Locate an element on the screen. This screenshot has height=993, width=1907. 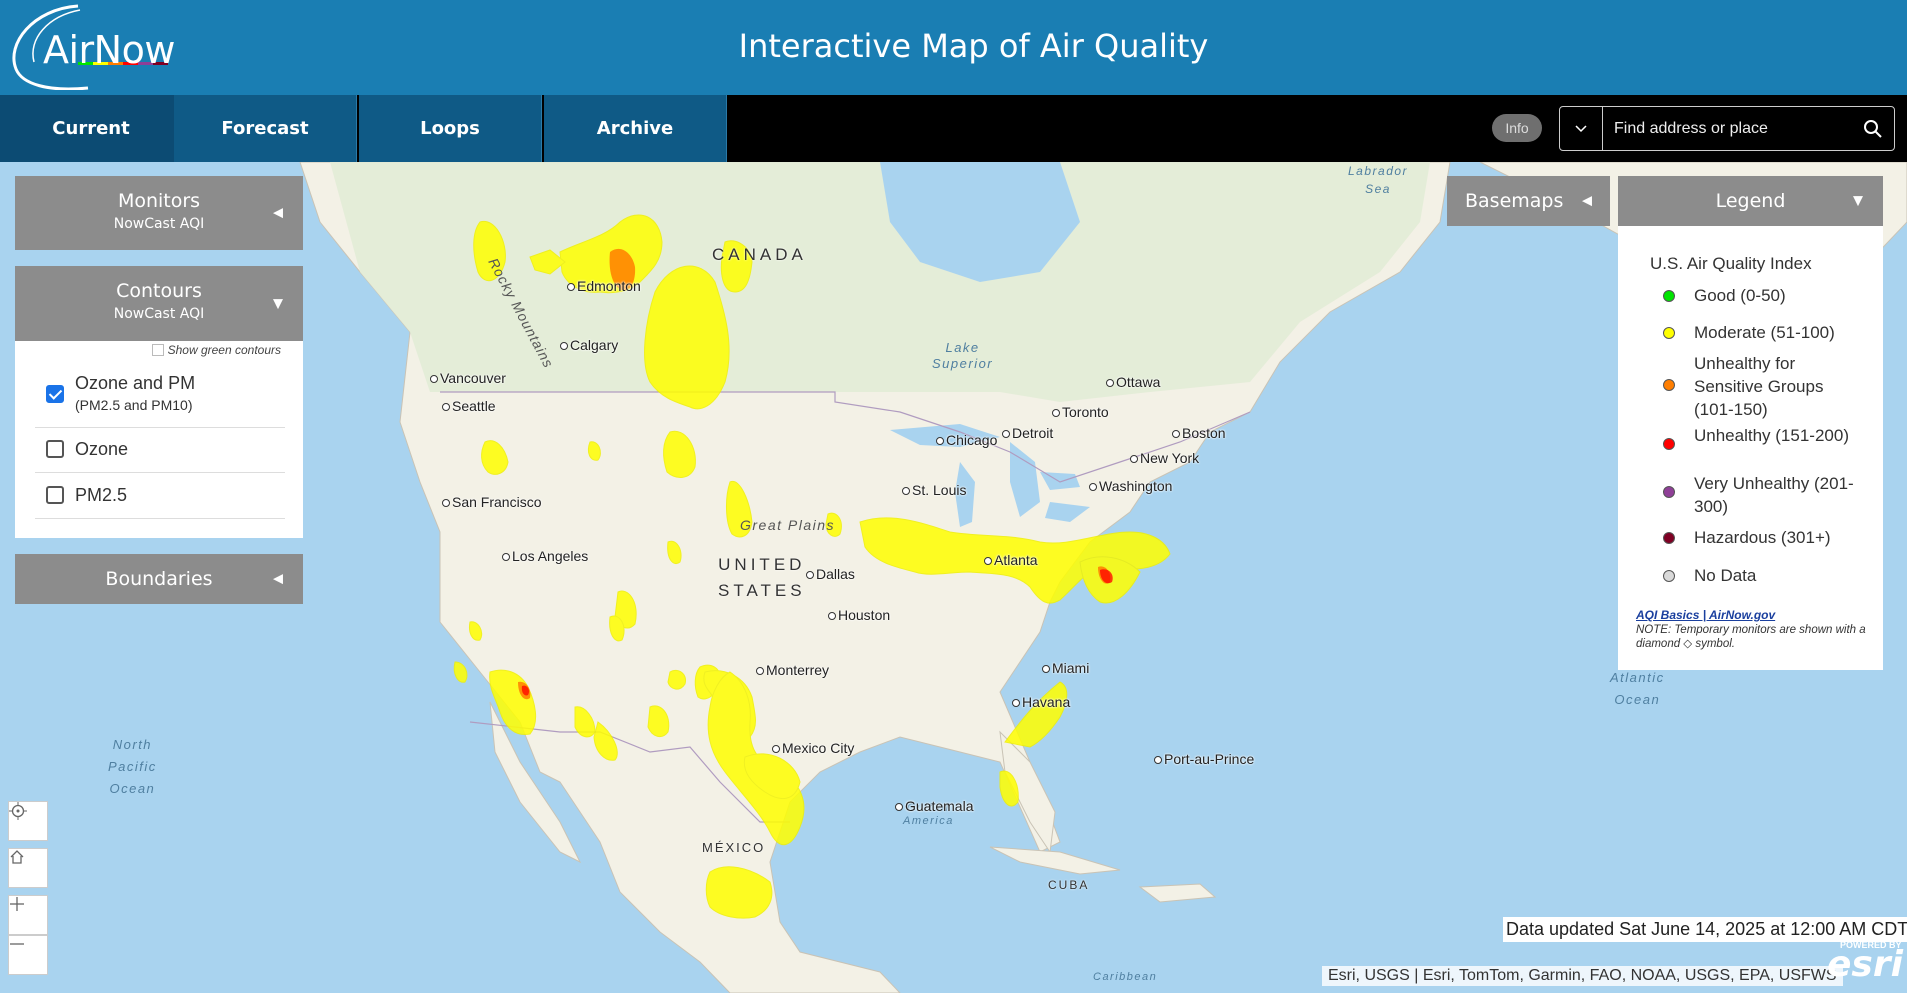
search-box is located at coordinates (1727, 128).